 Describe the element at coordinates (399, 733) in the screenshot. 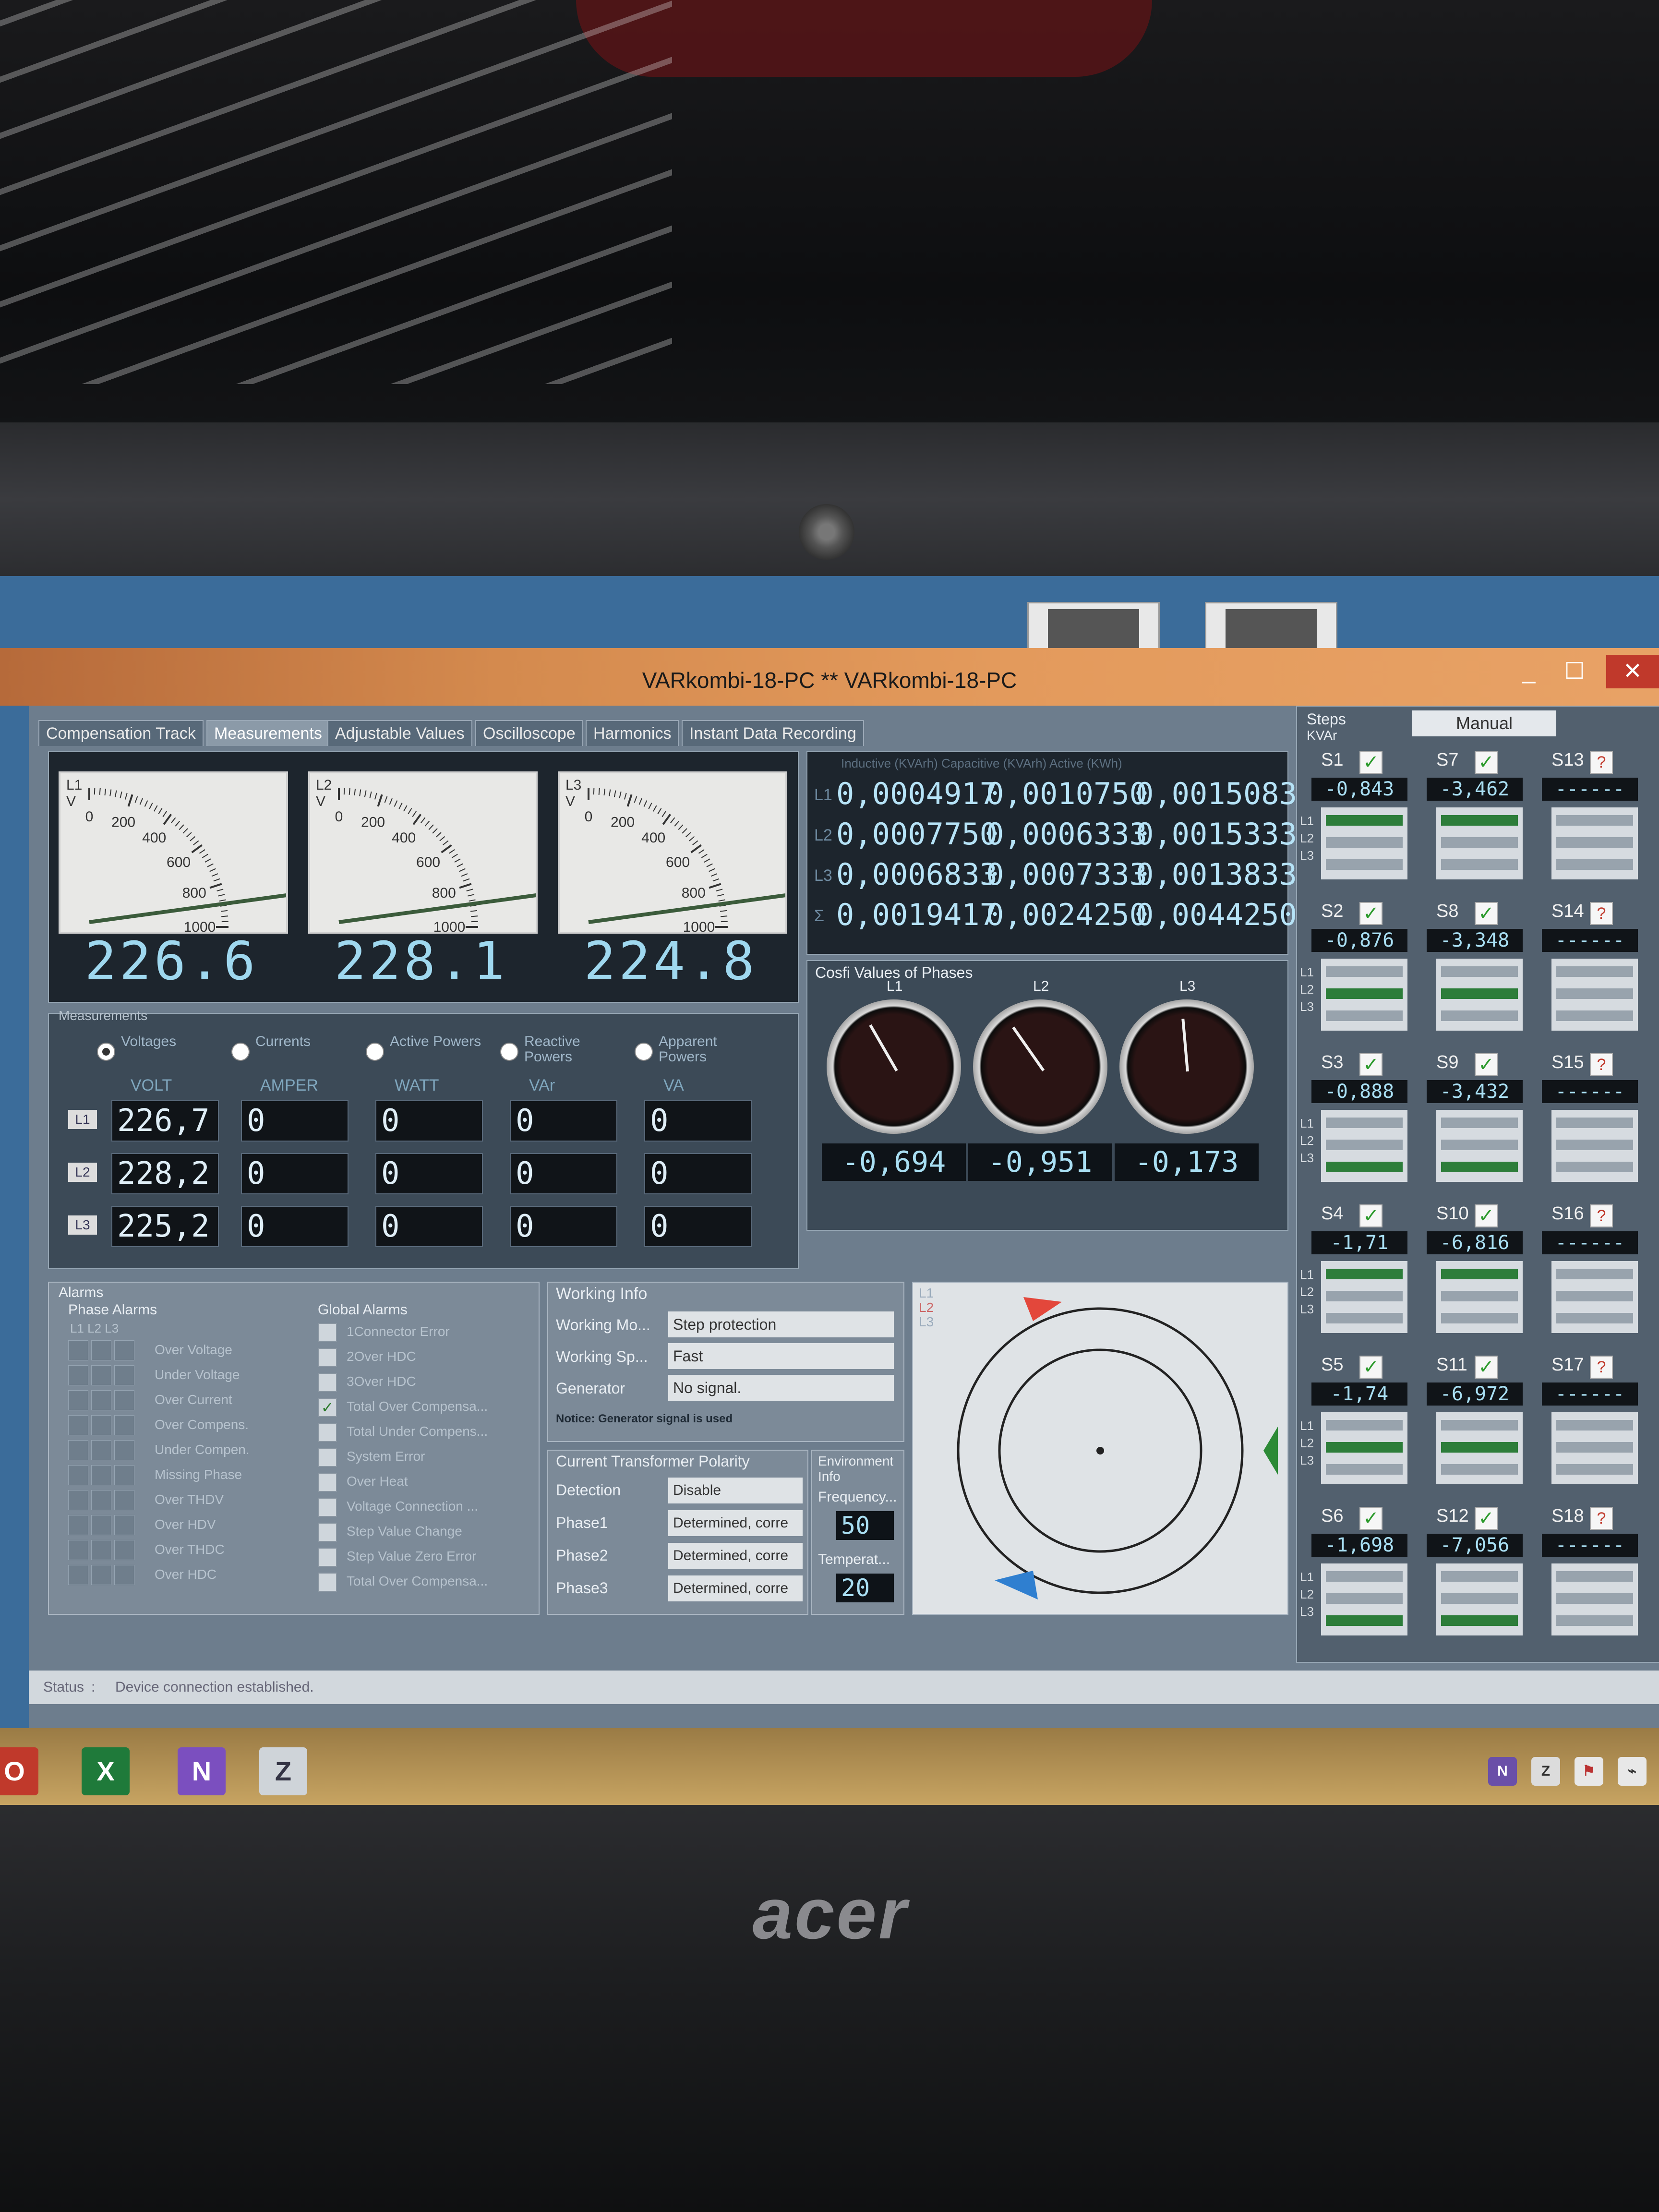

I see `tab-adjustable-values: Adjustable Values` at that location.